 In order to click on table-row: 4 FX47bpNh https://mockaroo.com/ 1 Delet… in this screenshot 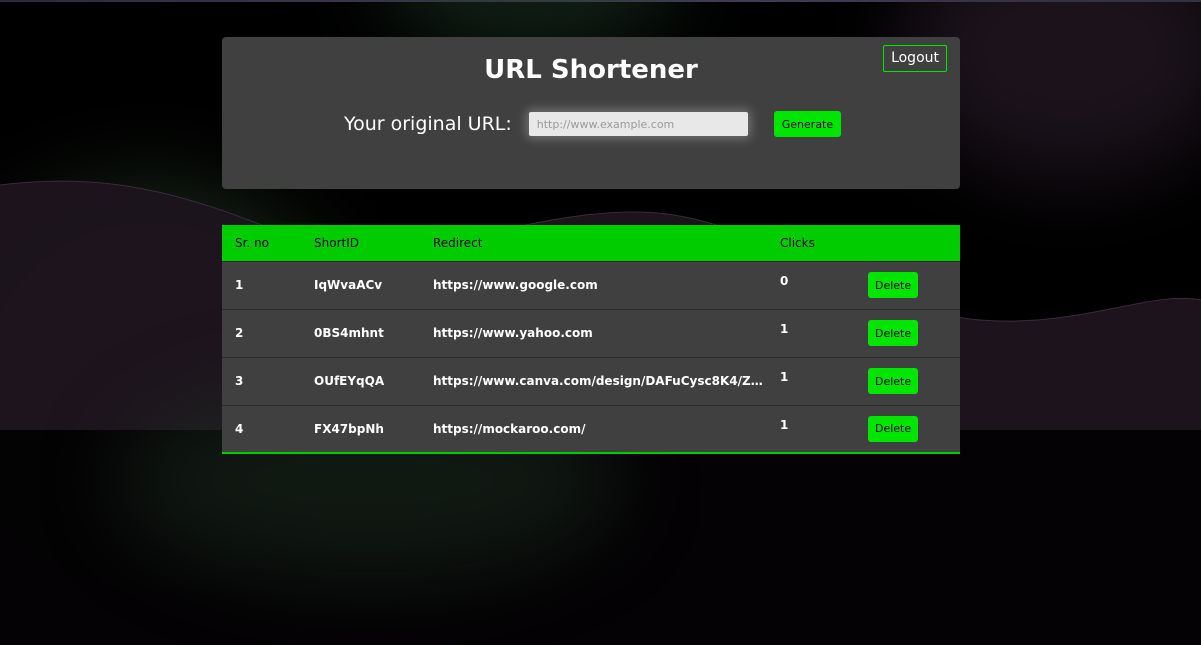, I will do `click(591, 429)`.